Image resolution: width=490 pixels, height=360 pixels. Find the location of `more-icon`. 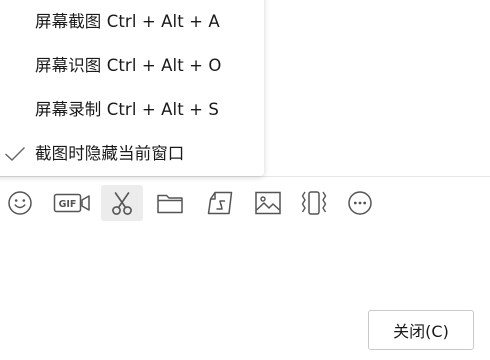

more-icon is located at coordinates (360, 203).